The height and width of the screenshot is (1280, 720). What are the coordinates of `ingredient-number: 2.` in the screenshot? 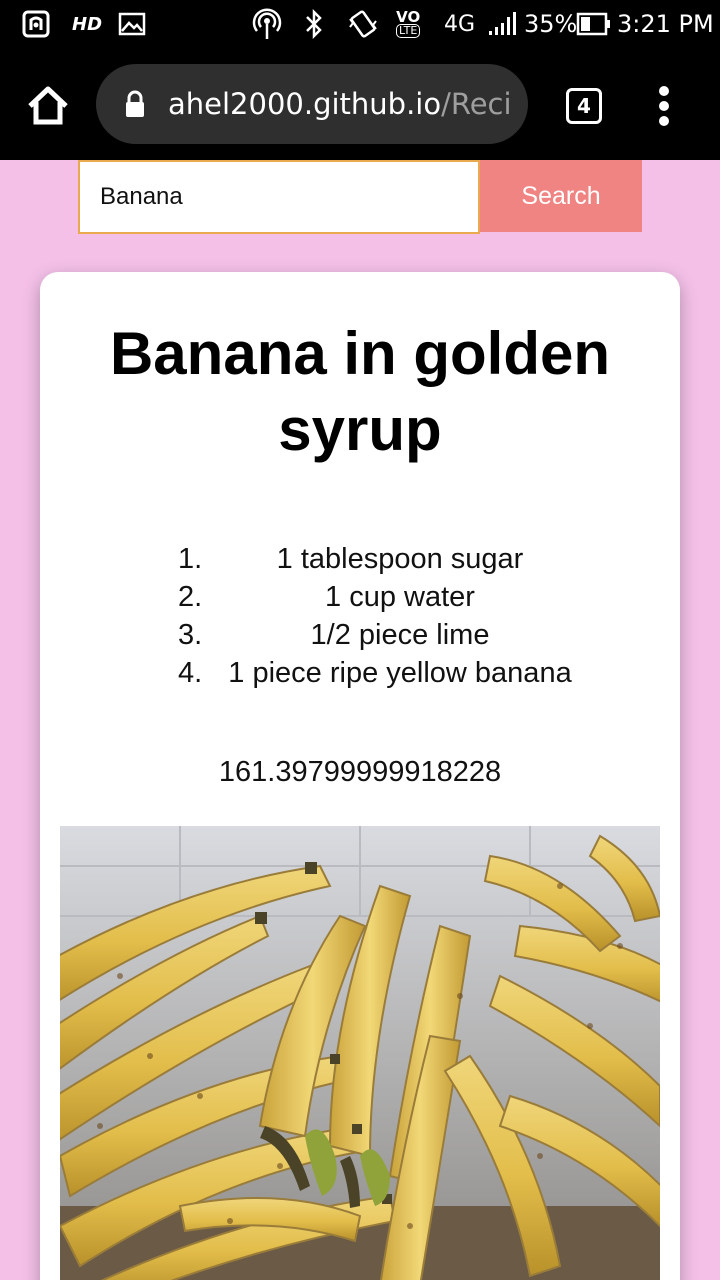 It's located at (190, 597).